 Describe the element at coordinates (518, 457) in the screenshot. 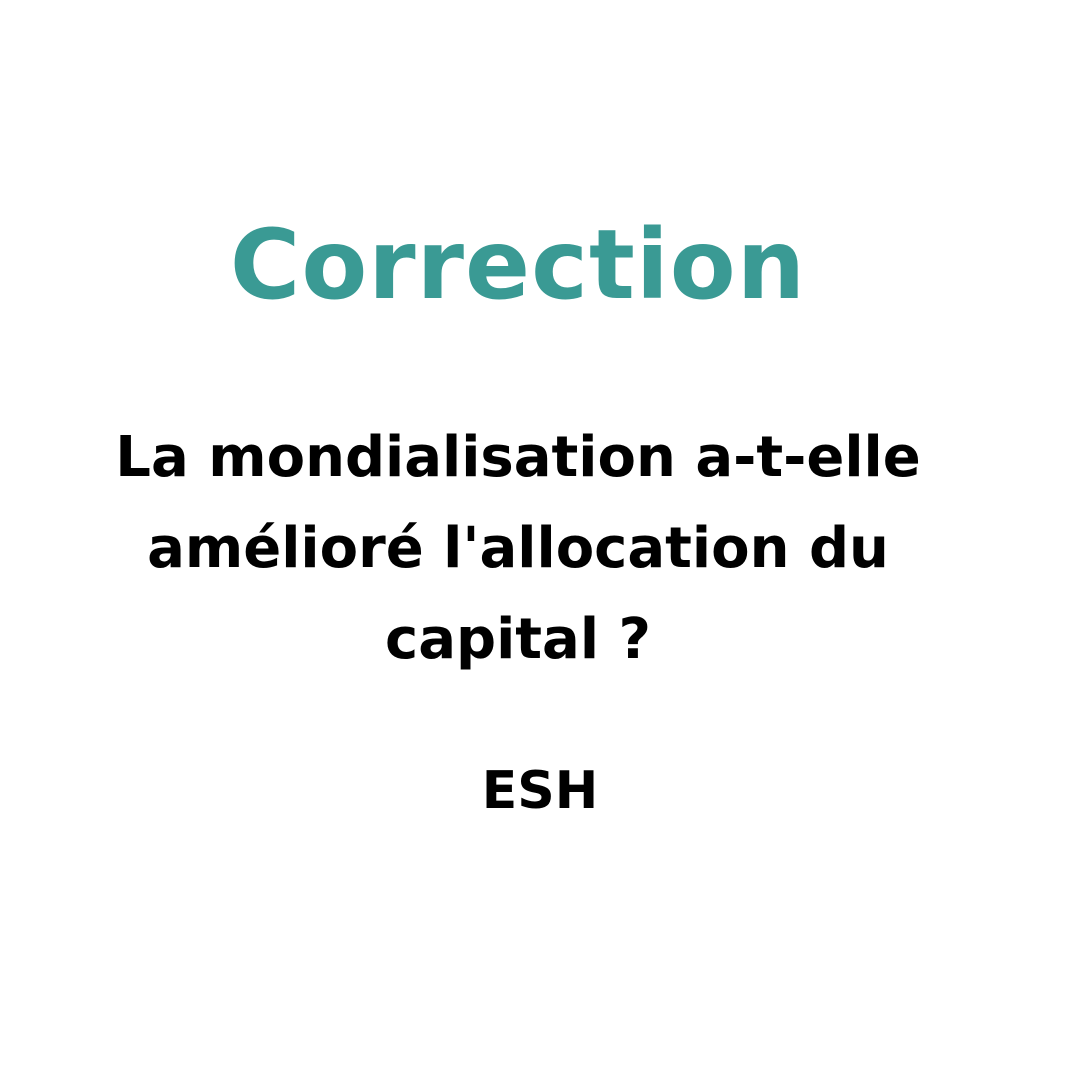

I see `question-line-1: La mondialisation a-t-elle` at that location.